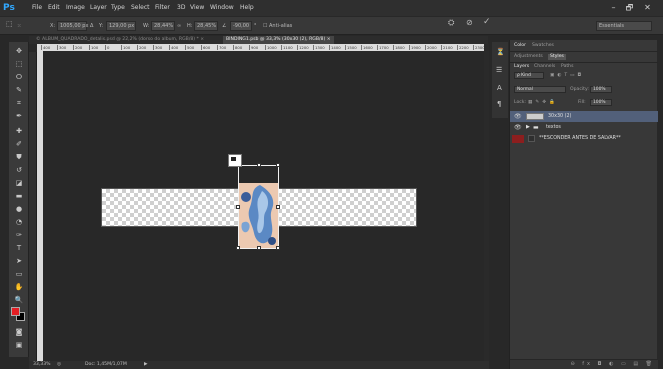  Describe the element at coordinates (19, 332) in the screenshot. I see `quick-mask-icon: ◙` at that location.